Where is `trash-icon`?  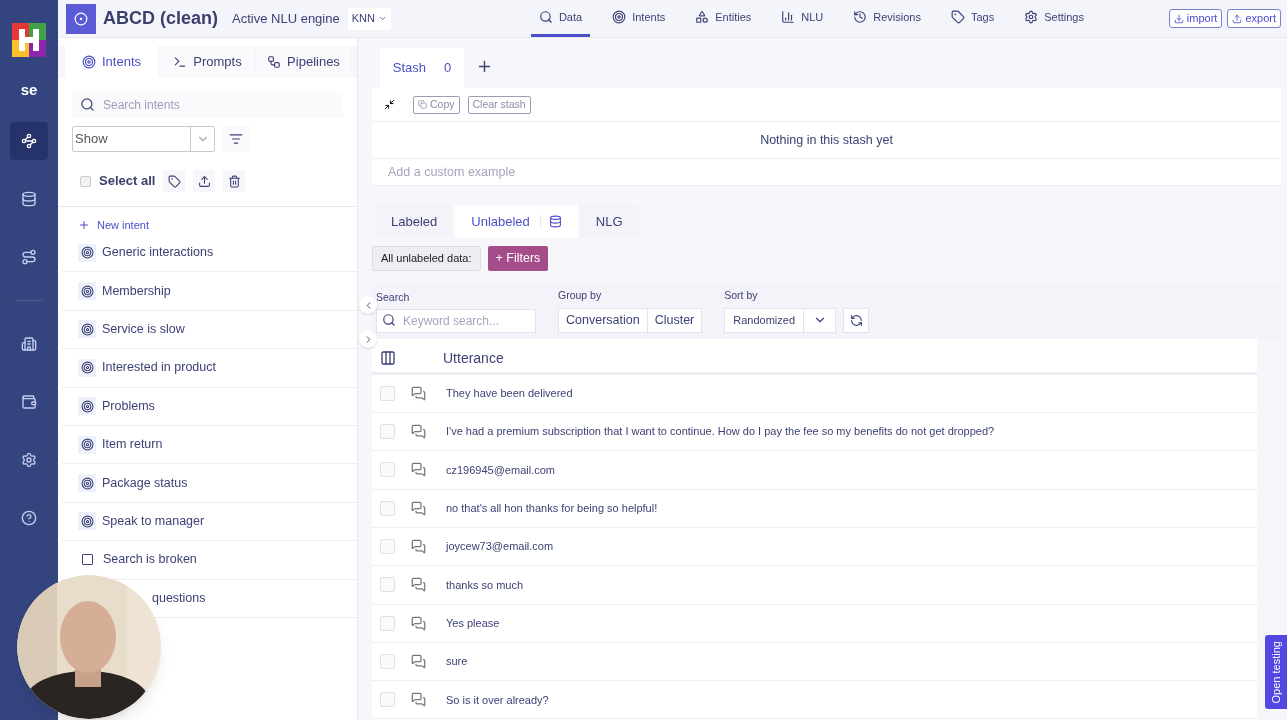 trash-icon is located at coordinates (234, 181).